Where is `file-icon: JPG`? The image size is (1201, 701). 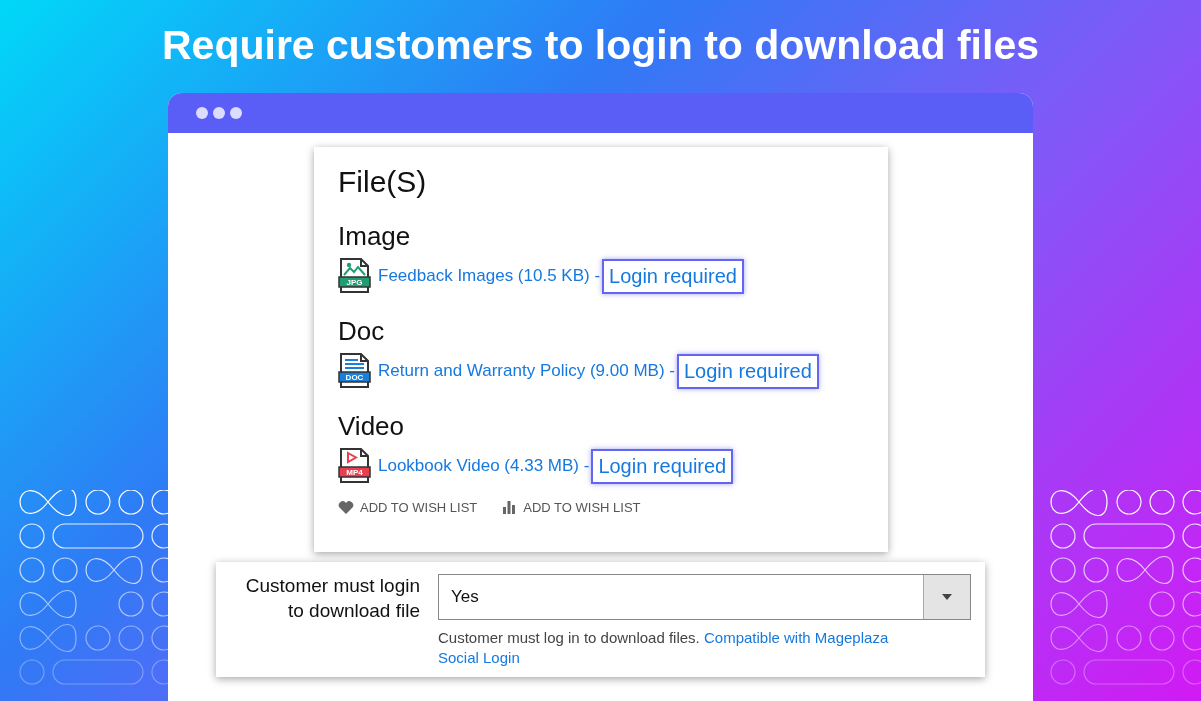 file-icon: JPG is located at coordinates (355, 276).